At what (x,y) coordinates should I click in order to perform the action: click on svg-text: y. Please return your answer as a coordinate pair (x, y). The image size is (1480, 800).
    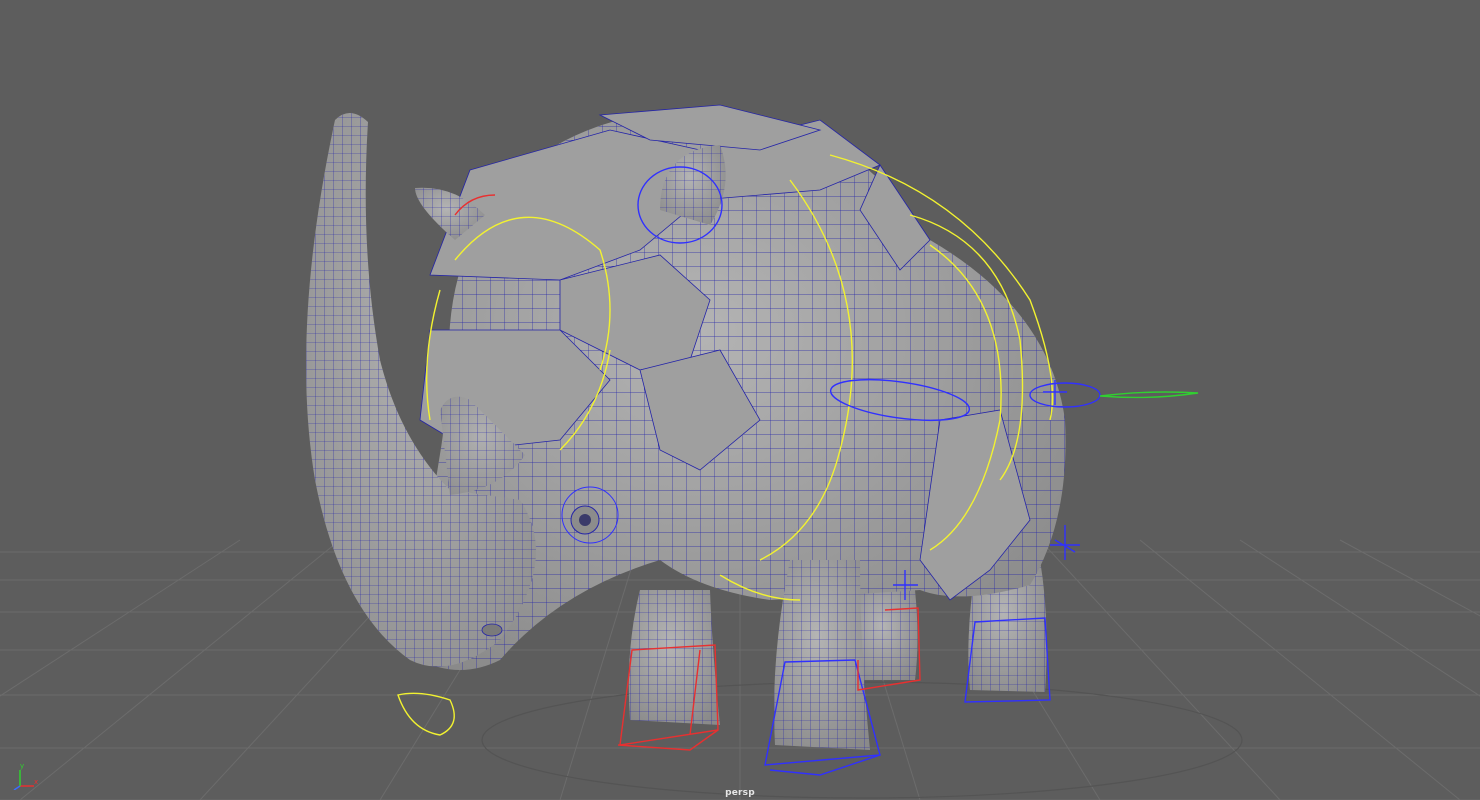
    Looking at the image, I should click on (22, 766).